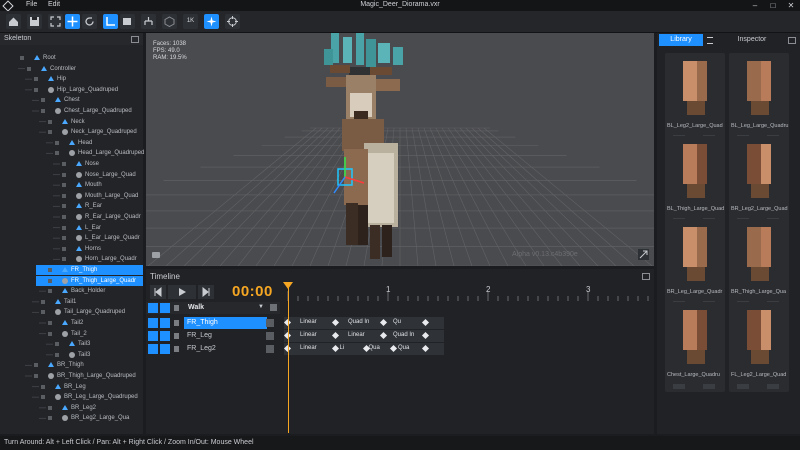  Describe the element at coordinates (110, 21) in the screenshot. I see `bone-mode-button` at that location.